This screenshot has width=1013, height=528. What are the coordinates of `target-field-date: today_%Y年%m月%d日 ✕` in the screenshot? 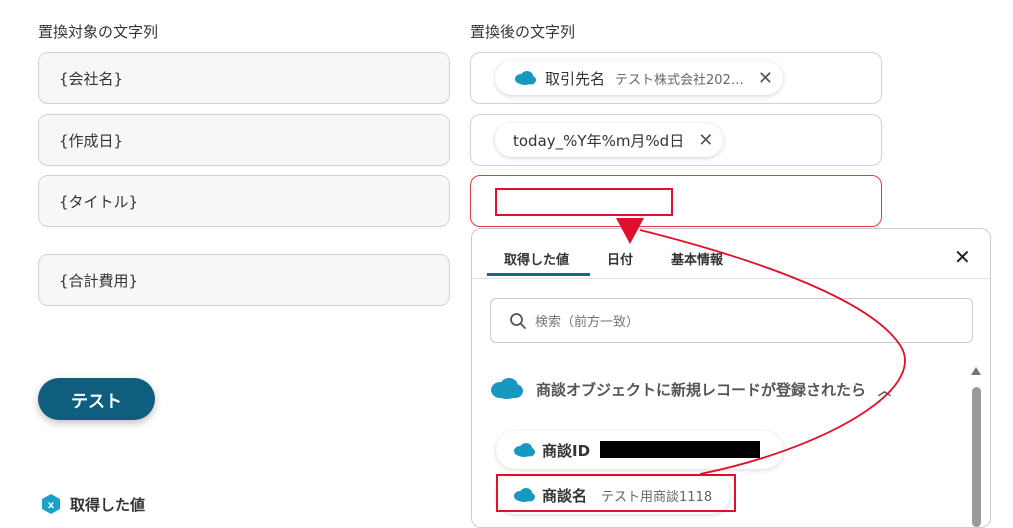 It's located at (676, 140).